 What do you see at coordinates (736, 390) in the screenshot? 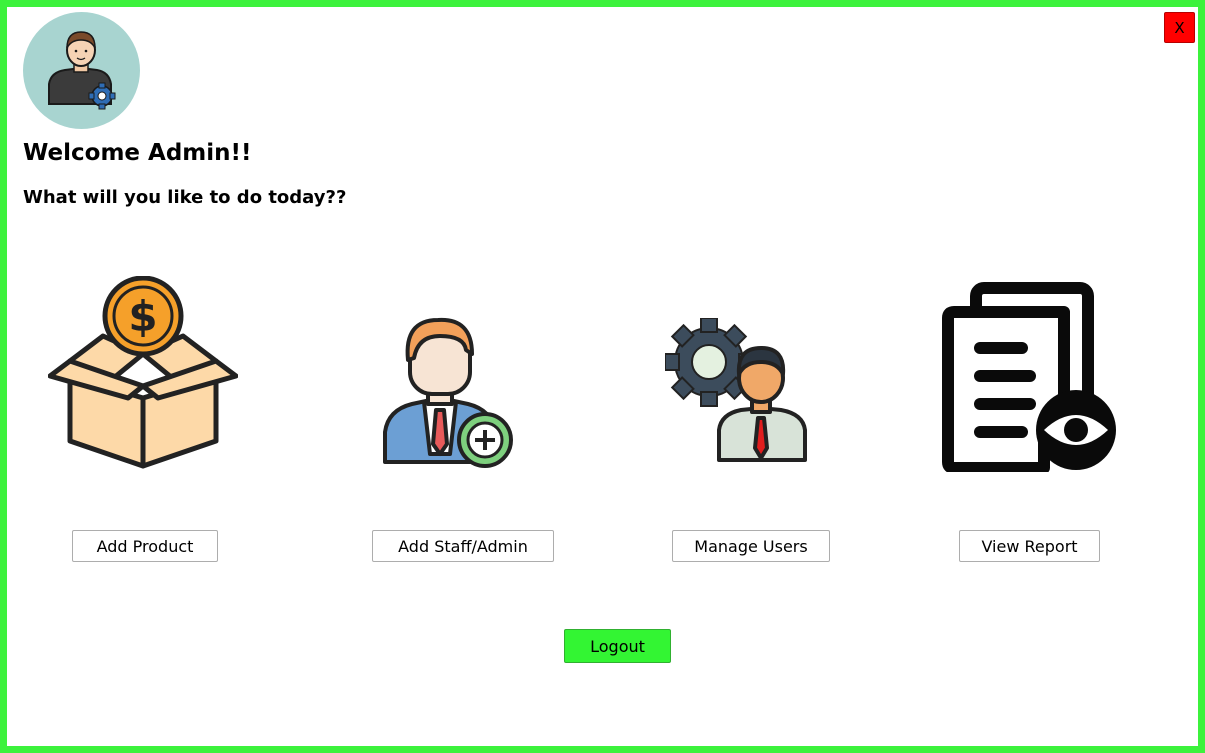
I see `manage-users-icon` at bounding box center [736, 390].